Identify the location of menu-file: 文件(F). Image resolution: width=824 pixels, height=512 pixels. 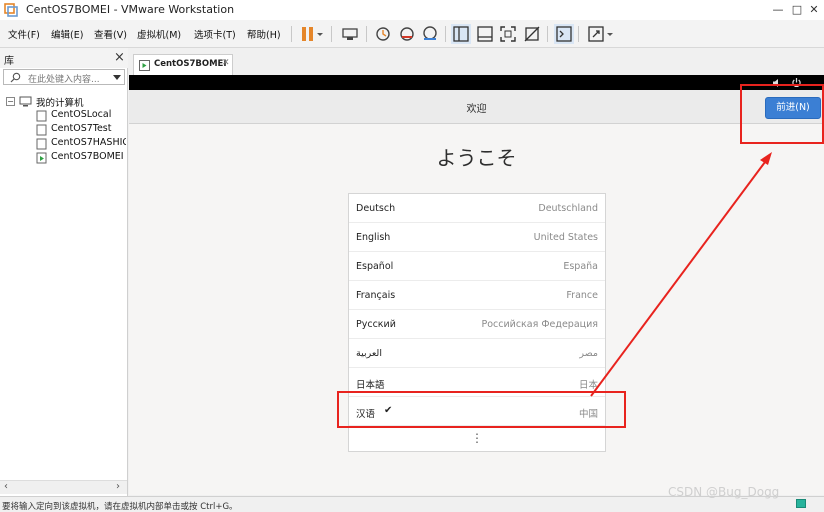
(24, 34).